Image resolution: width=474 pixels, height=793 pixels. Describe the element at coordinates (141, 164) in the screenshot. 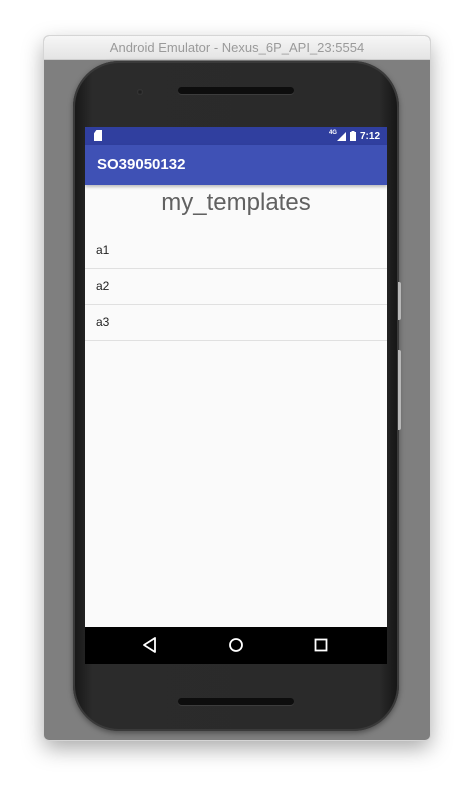

I see `app-title: SO39050132` at that location.